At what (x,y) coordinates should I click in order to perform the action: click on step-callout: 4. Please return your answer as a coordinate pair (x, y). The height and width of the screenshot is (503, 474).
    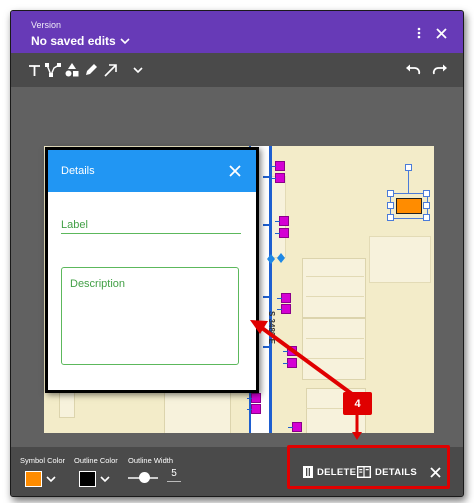
    Looking at the image, I should click on (357, 403).